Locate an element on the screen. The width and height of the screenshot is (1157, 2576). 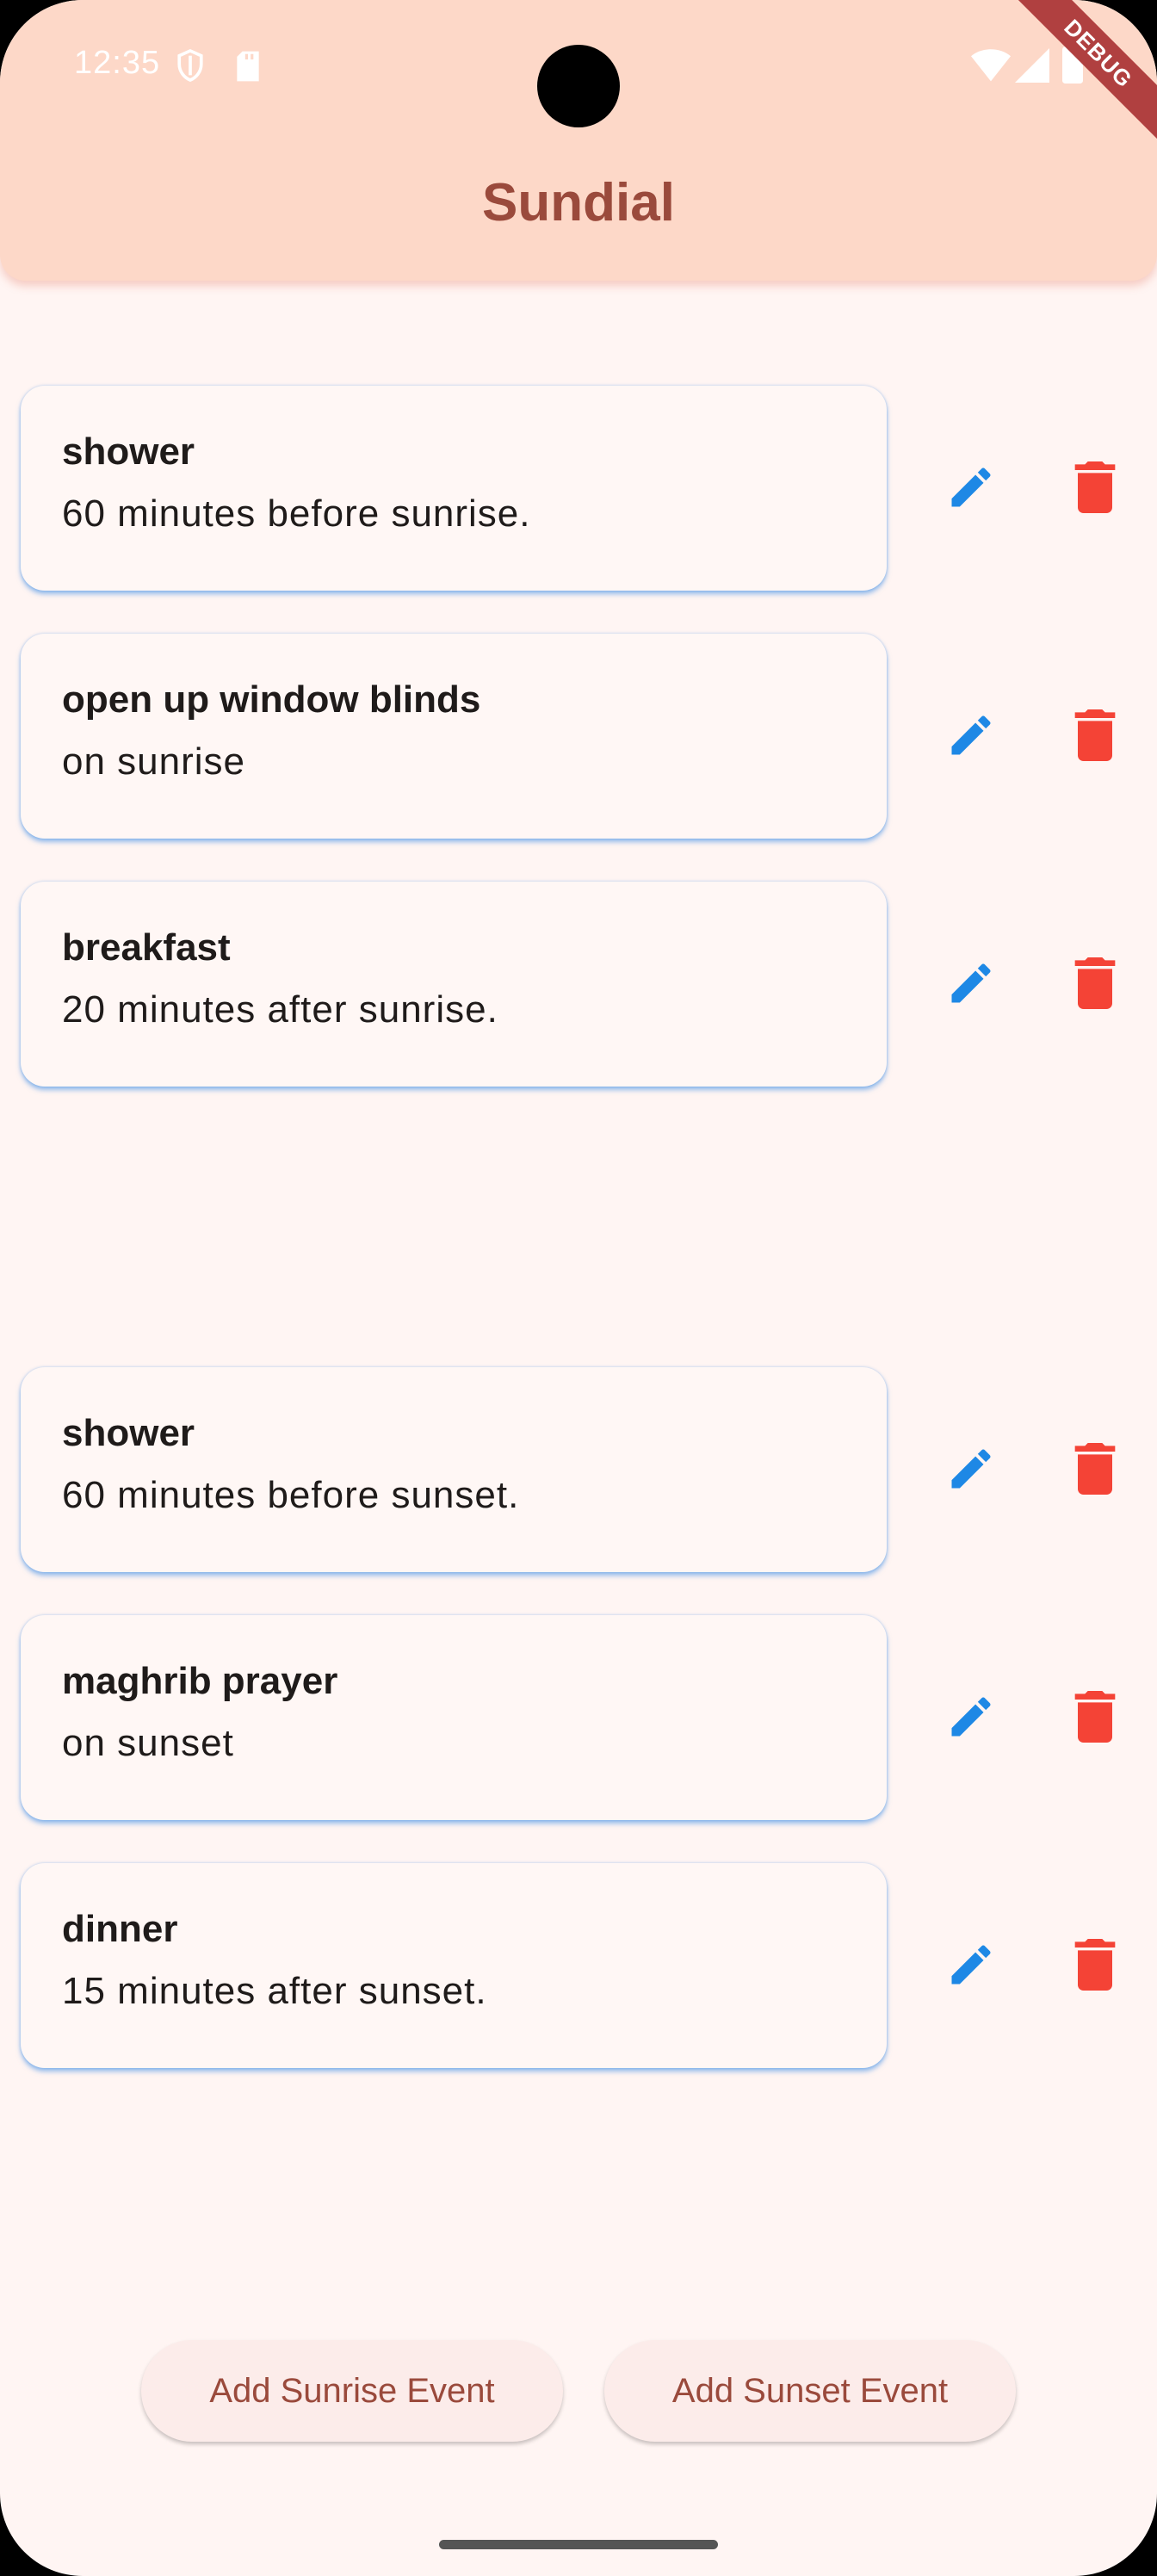
event-card-sunset-shower: shower 60 minutes before sunset. is located at coordinates (454, 1470).